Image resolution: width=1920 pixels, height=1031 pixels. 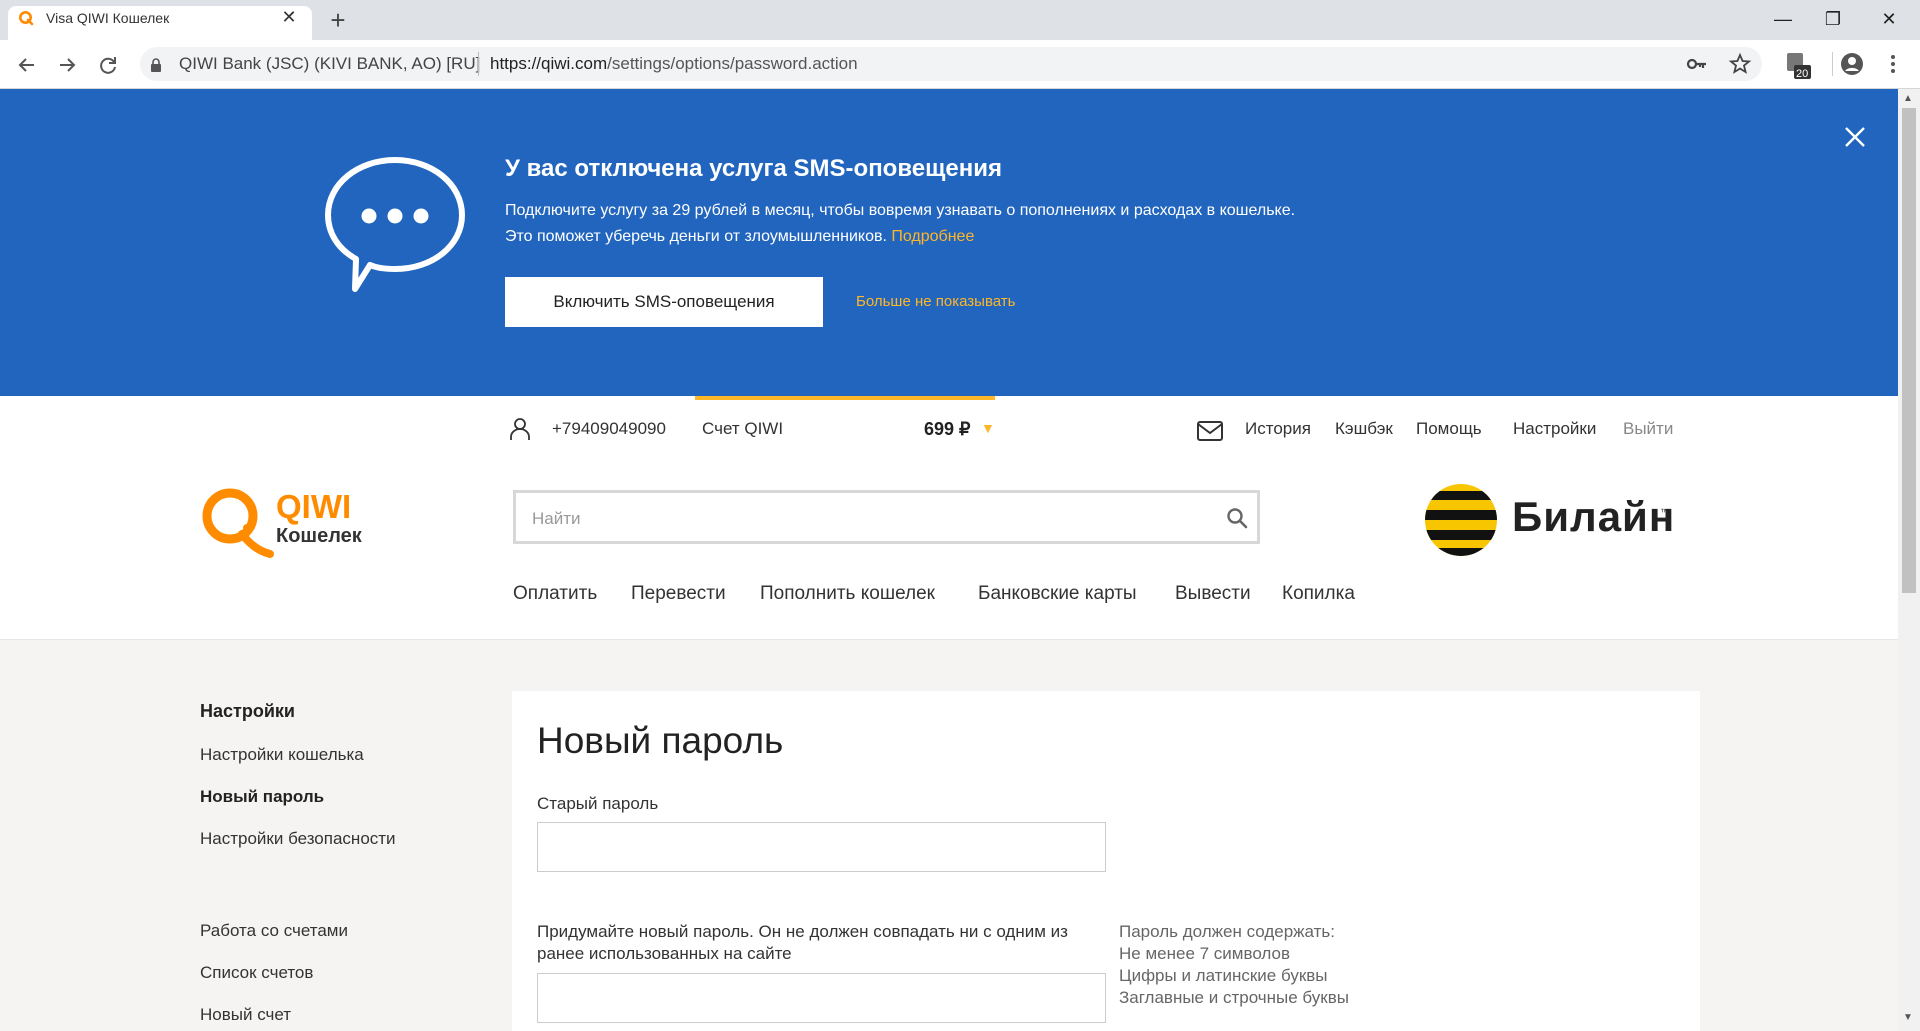 What do you see at coordinates (282, 755) in the screenshot?
I see `sidebar-item-wallet-settings: Настройки кошелька` at bounding box center [282, 755].